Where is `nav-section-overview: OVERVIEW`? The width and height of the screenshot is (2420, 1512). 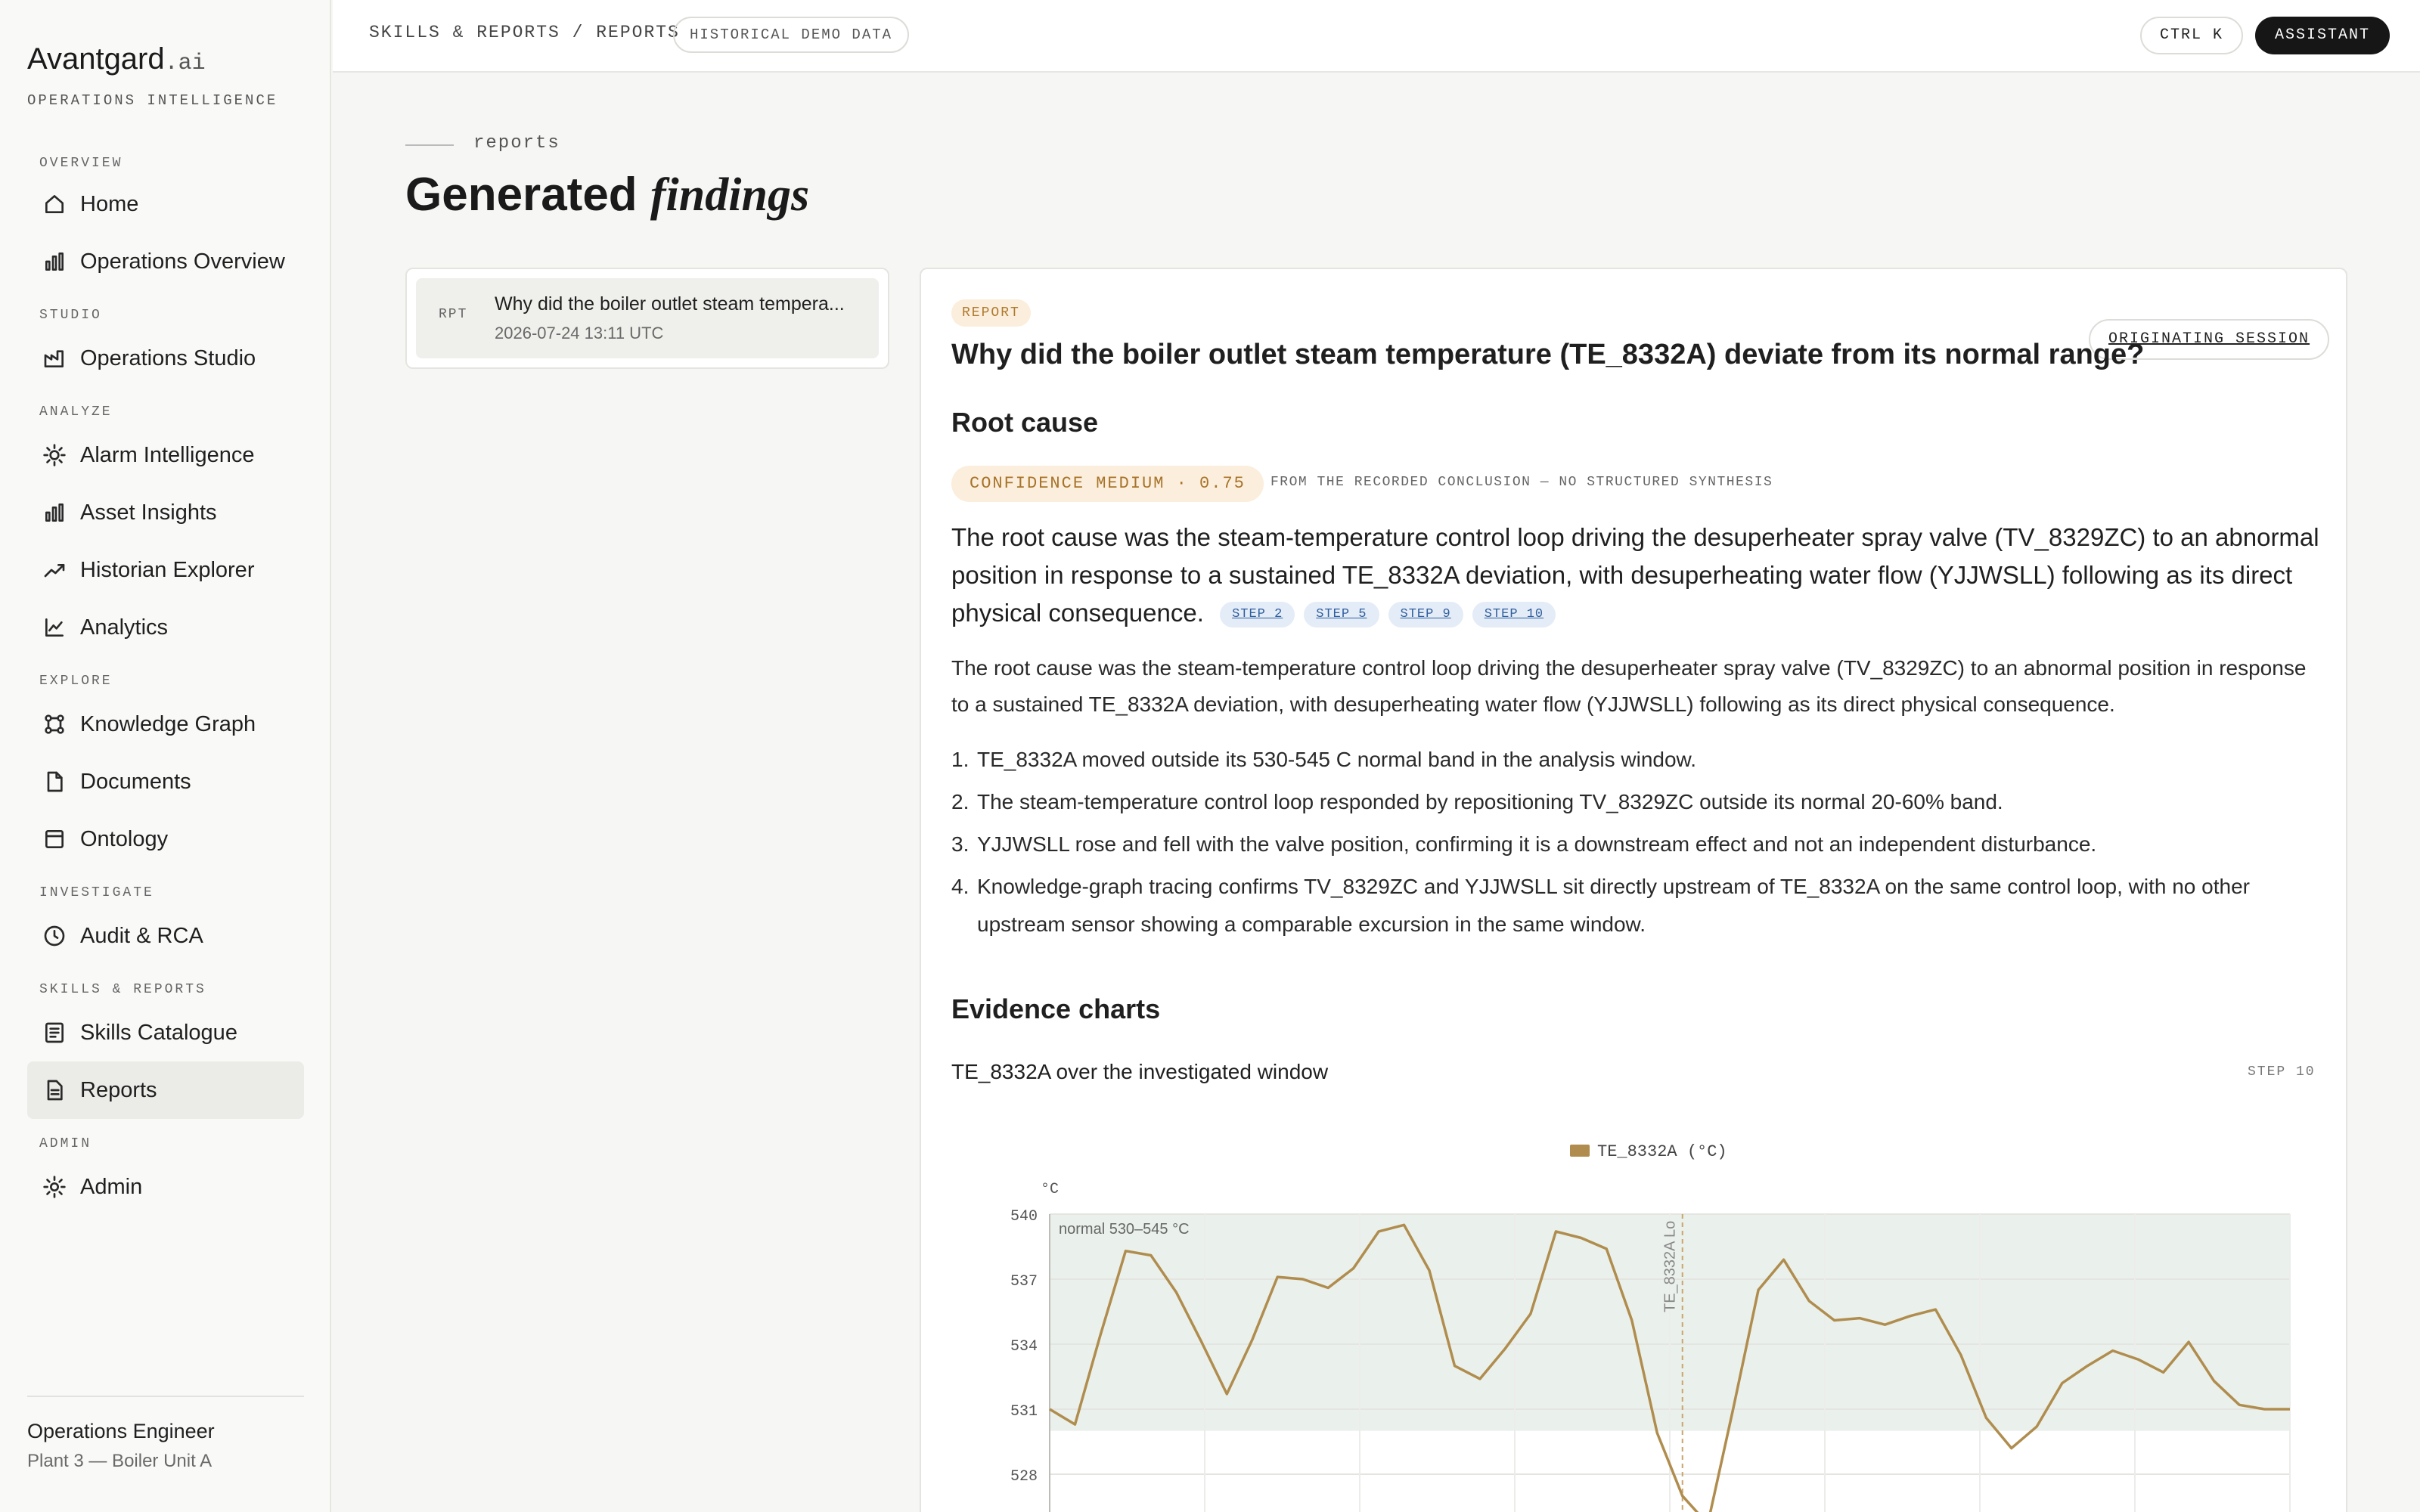 nav-section-overview: OVERVIEW is located at coordinates (81, 163).